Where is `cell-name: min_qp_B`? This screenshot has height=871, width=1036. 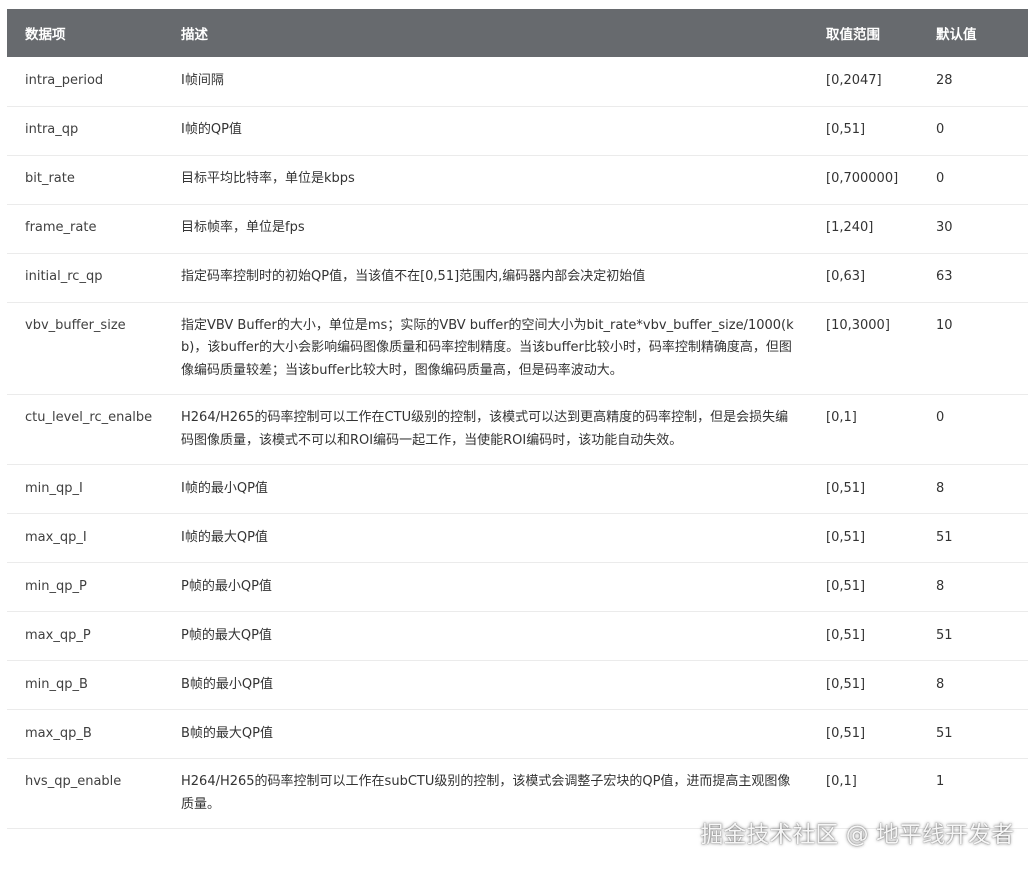 cell-name: min_qp_B is located at coordinates (85, 685).